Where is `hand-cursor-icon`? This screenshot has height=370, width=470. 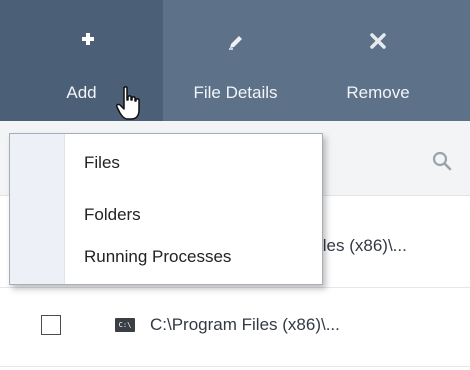
hand-cursor-icon is located at coordinates (130, 106).